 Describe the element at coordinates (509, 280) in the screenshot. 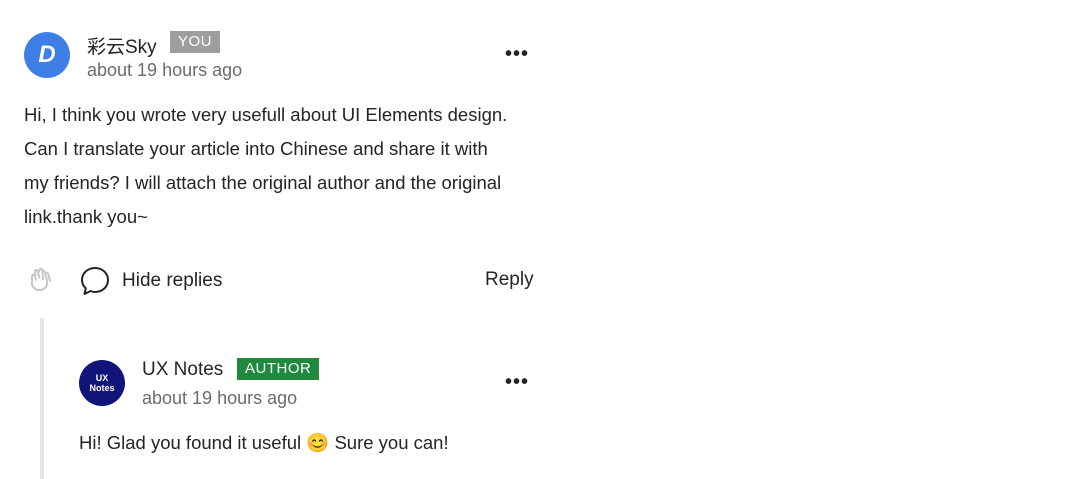

I see `reply-button: Reply` at that location.